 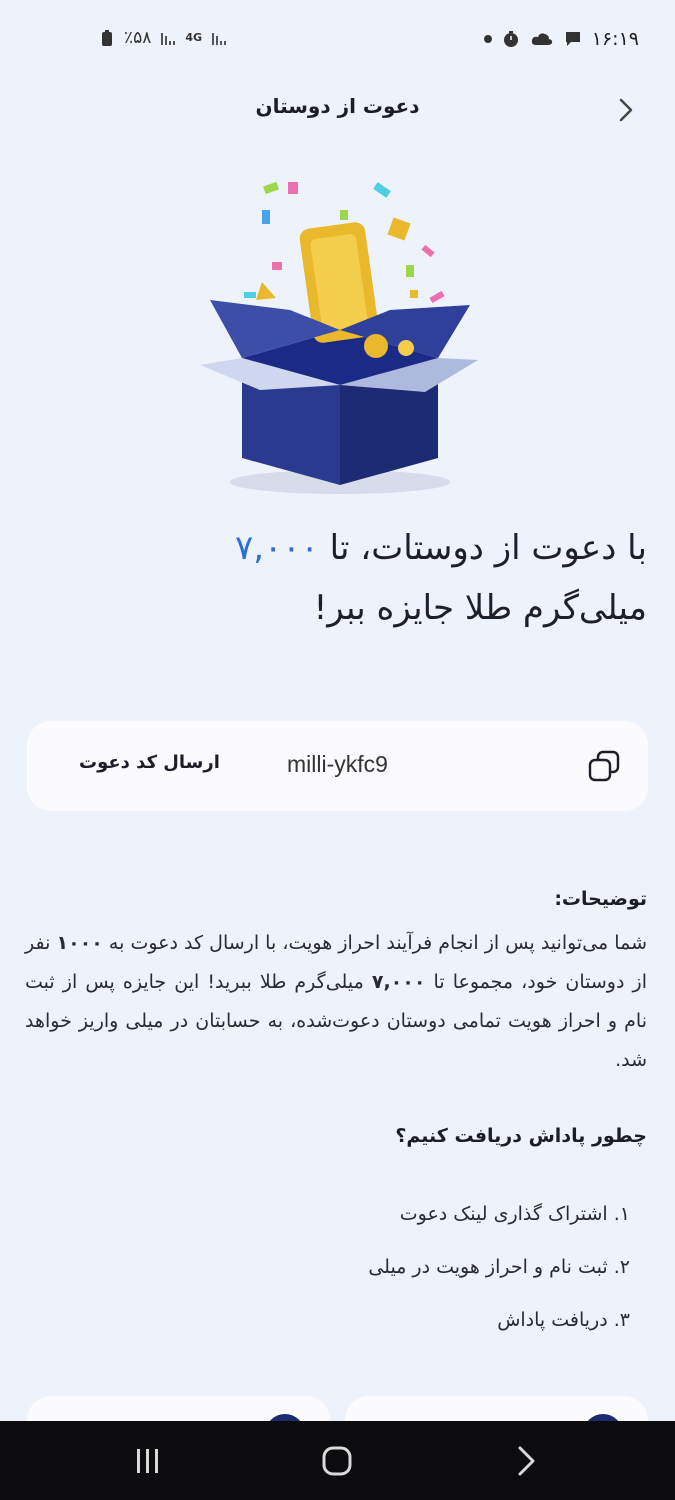 What do you see at coordinates (398, 982) in the screenshot?
I see `description-amount: ۷,۰۰۰` at bounding box center [398, 982].